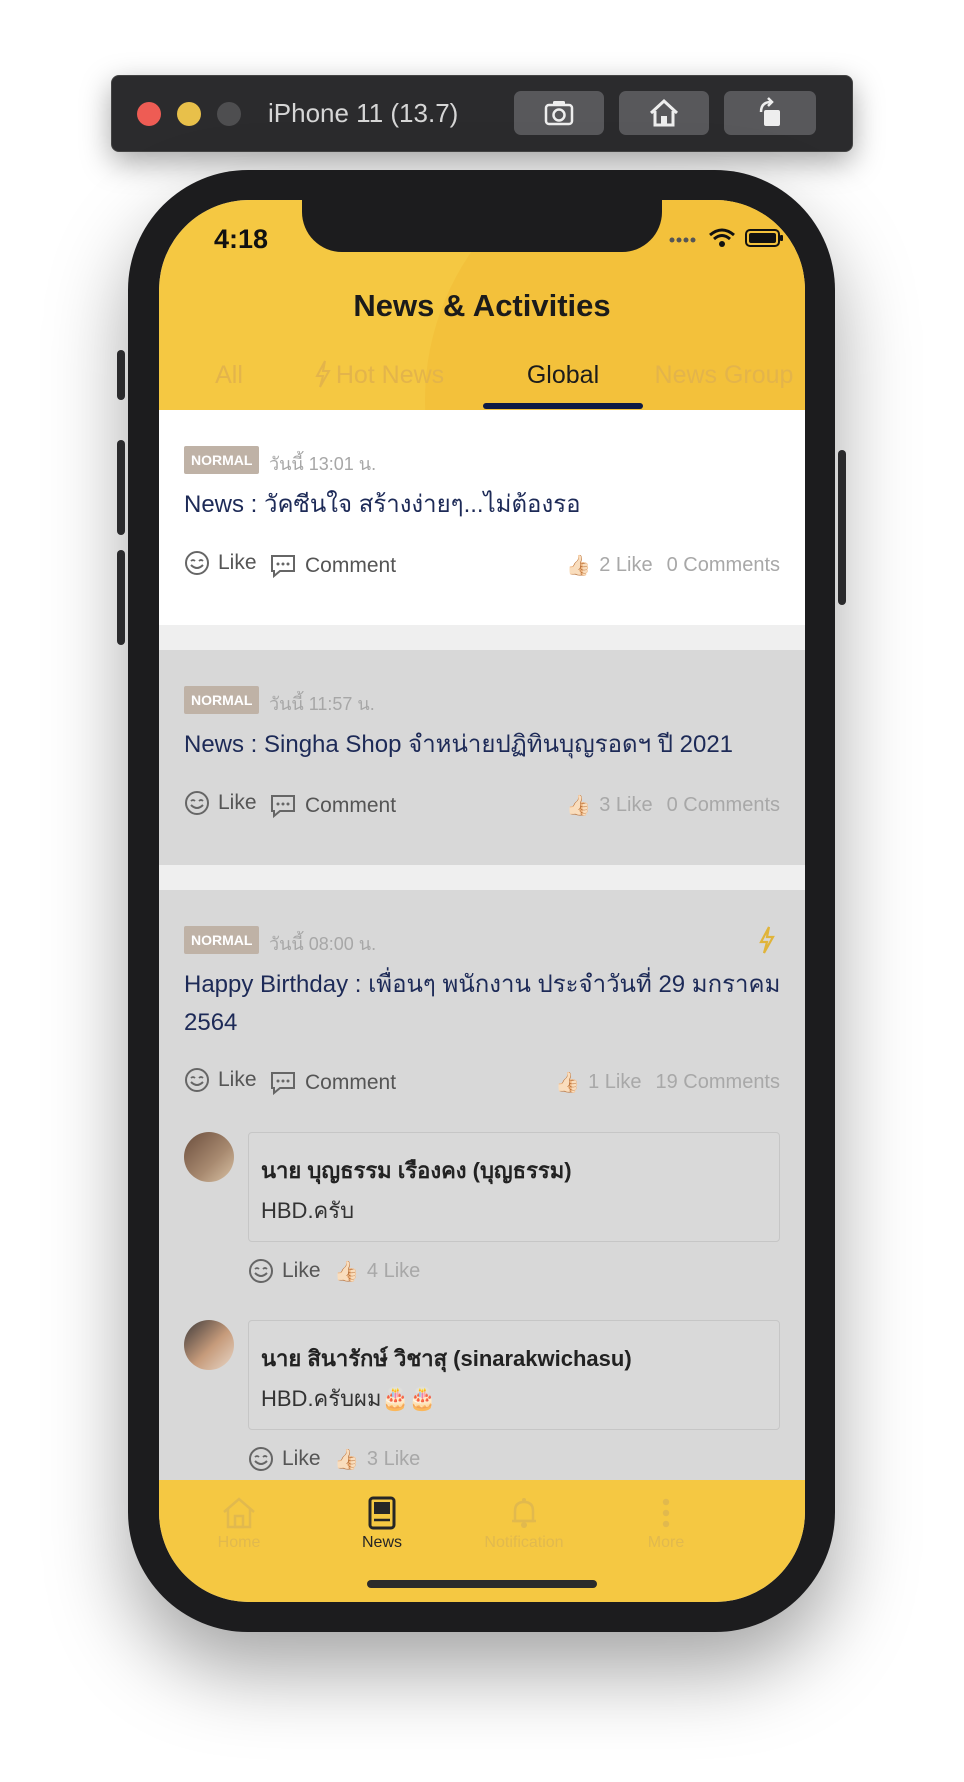 This screenshot has width=964, height=1782. What do you see at coordinates (308, 1210) in the screenshot?
I see `comment-text: HBD.ครับ` at bounding box center [308, 1210].